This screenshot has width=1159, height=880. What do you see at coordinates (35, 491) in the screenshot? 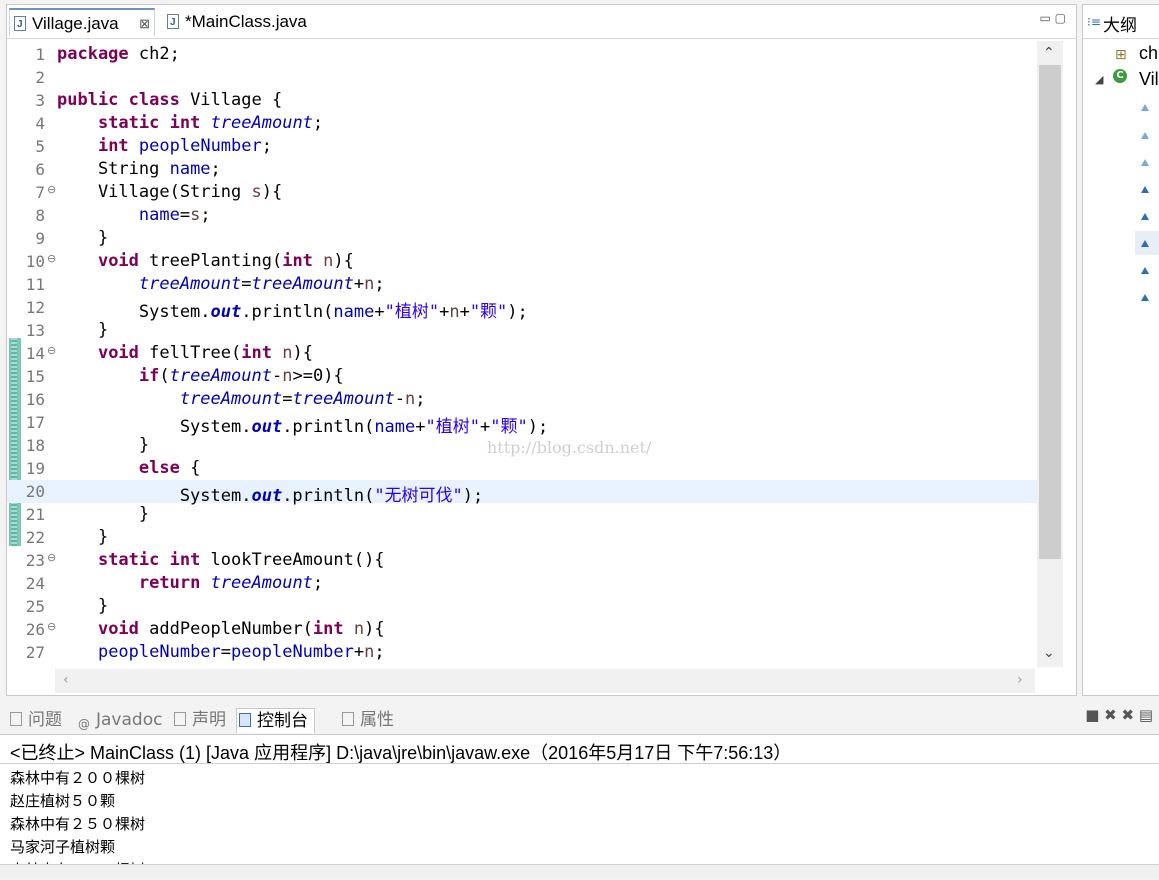
I see `line-number: 20` at bounding box center [35, 491].